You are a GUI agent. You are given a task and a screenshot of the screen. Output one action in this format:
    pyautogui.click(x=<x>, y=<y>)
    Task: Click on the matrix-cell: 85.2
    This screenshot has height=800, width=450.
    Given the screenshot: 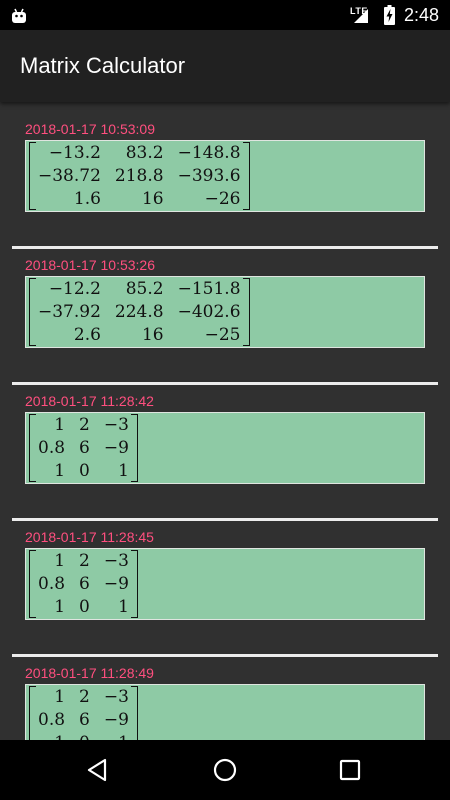 What is the action you would take?
    pyautogui.click(x=144, y=289)
    